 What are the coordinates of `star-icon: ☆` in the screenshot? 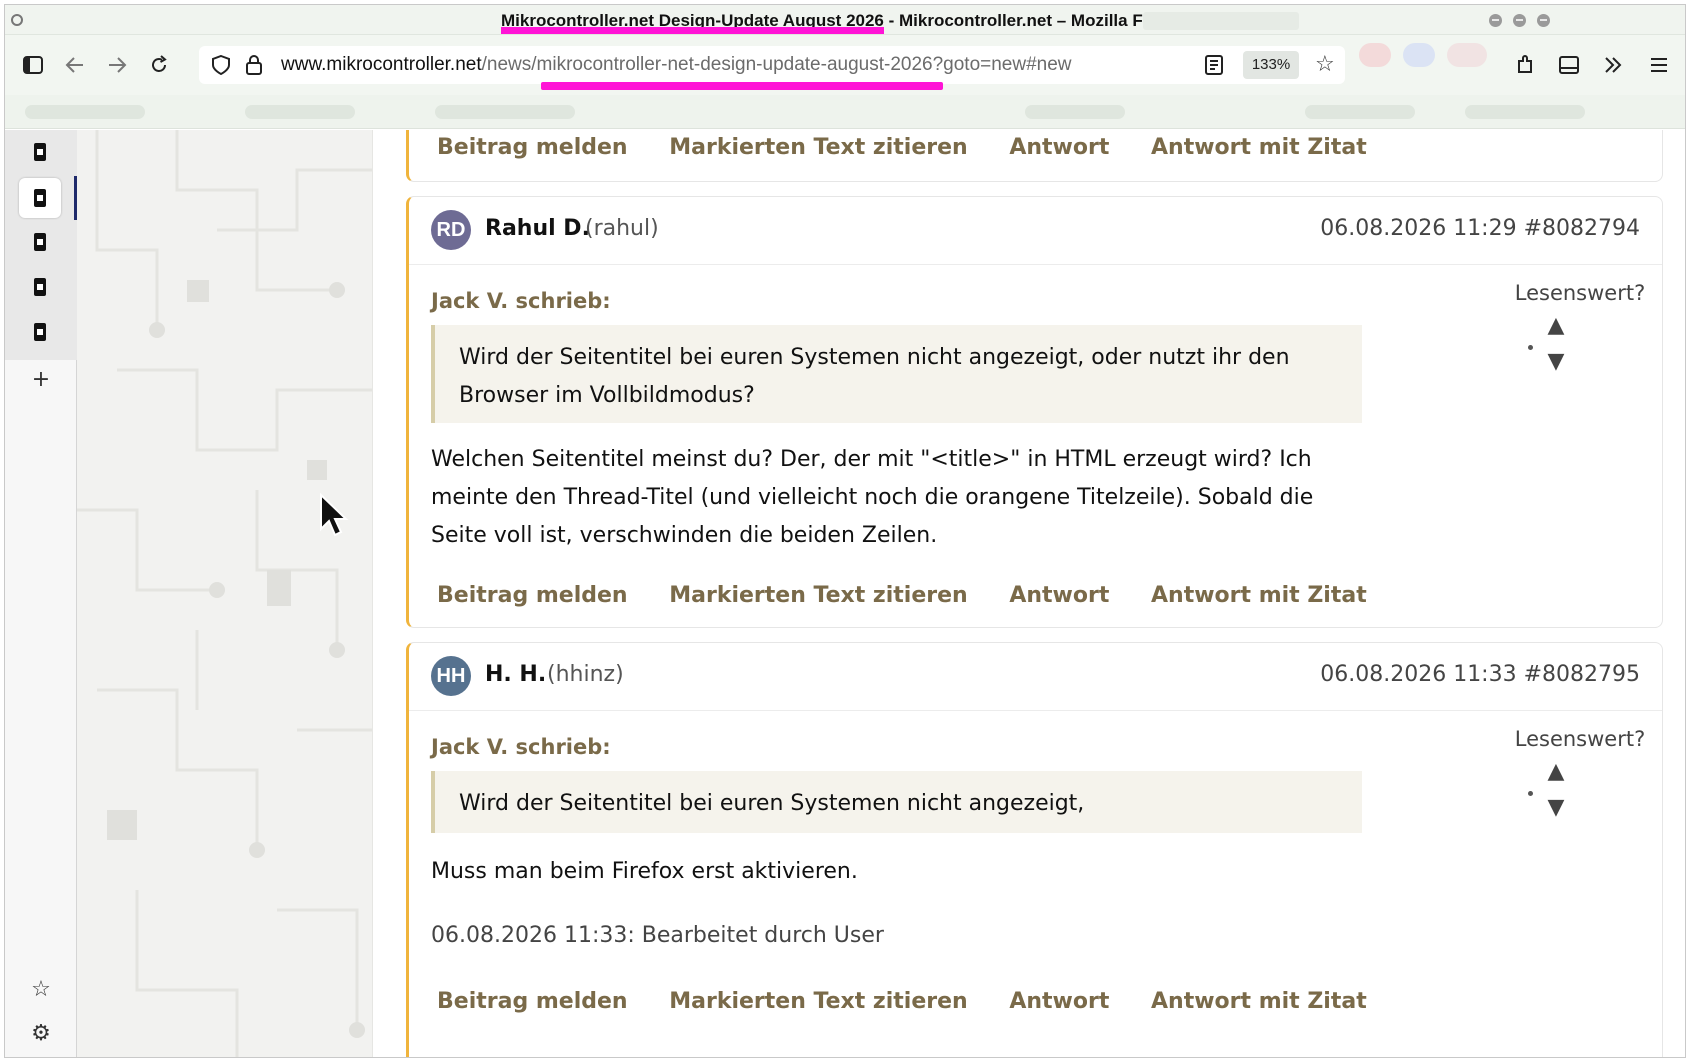 It's located at (41, 990).